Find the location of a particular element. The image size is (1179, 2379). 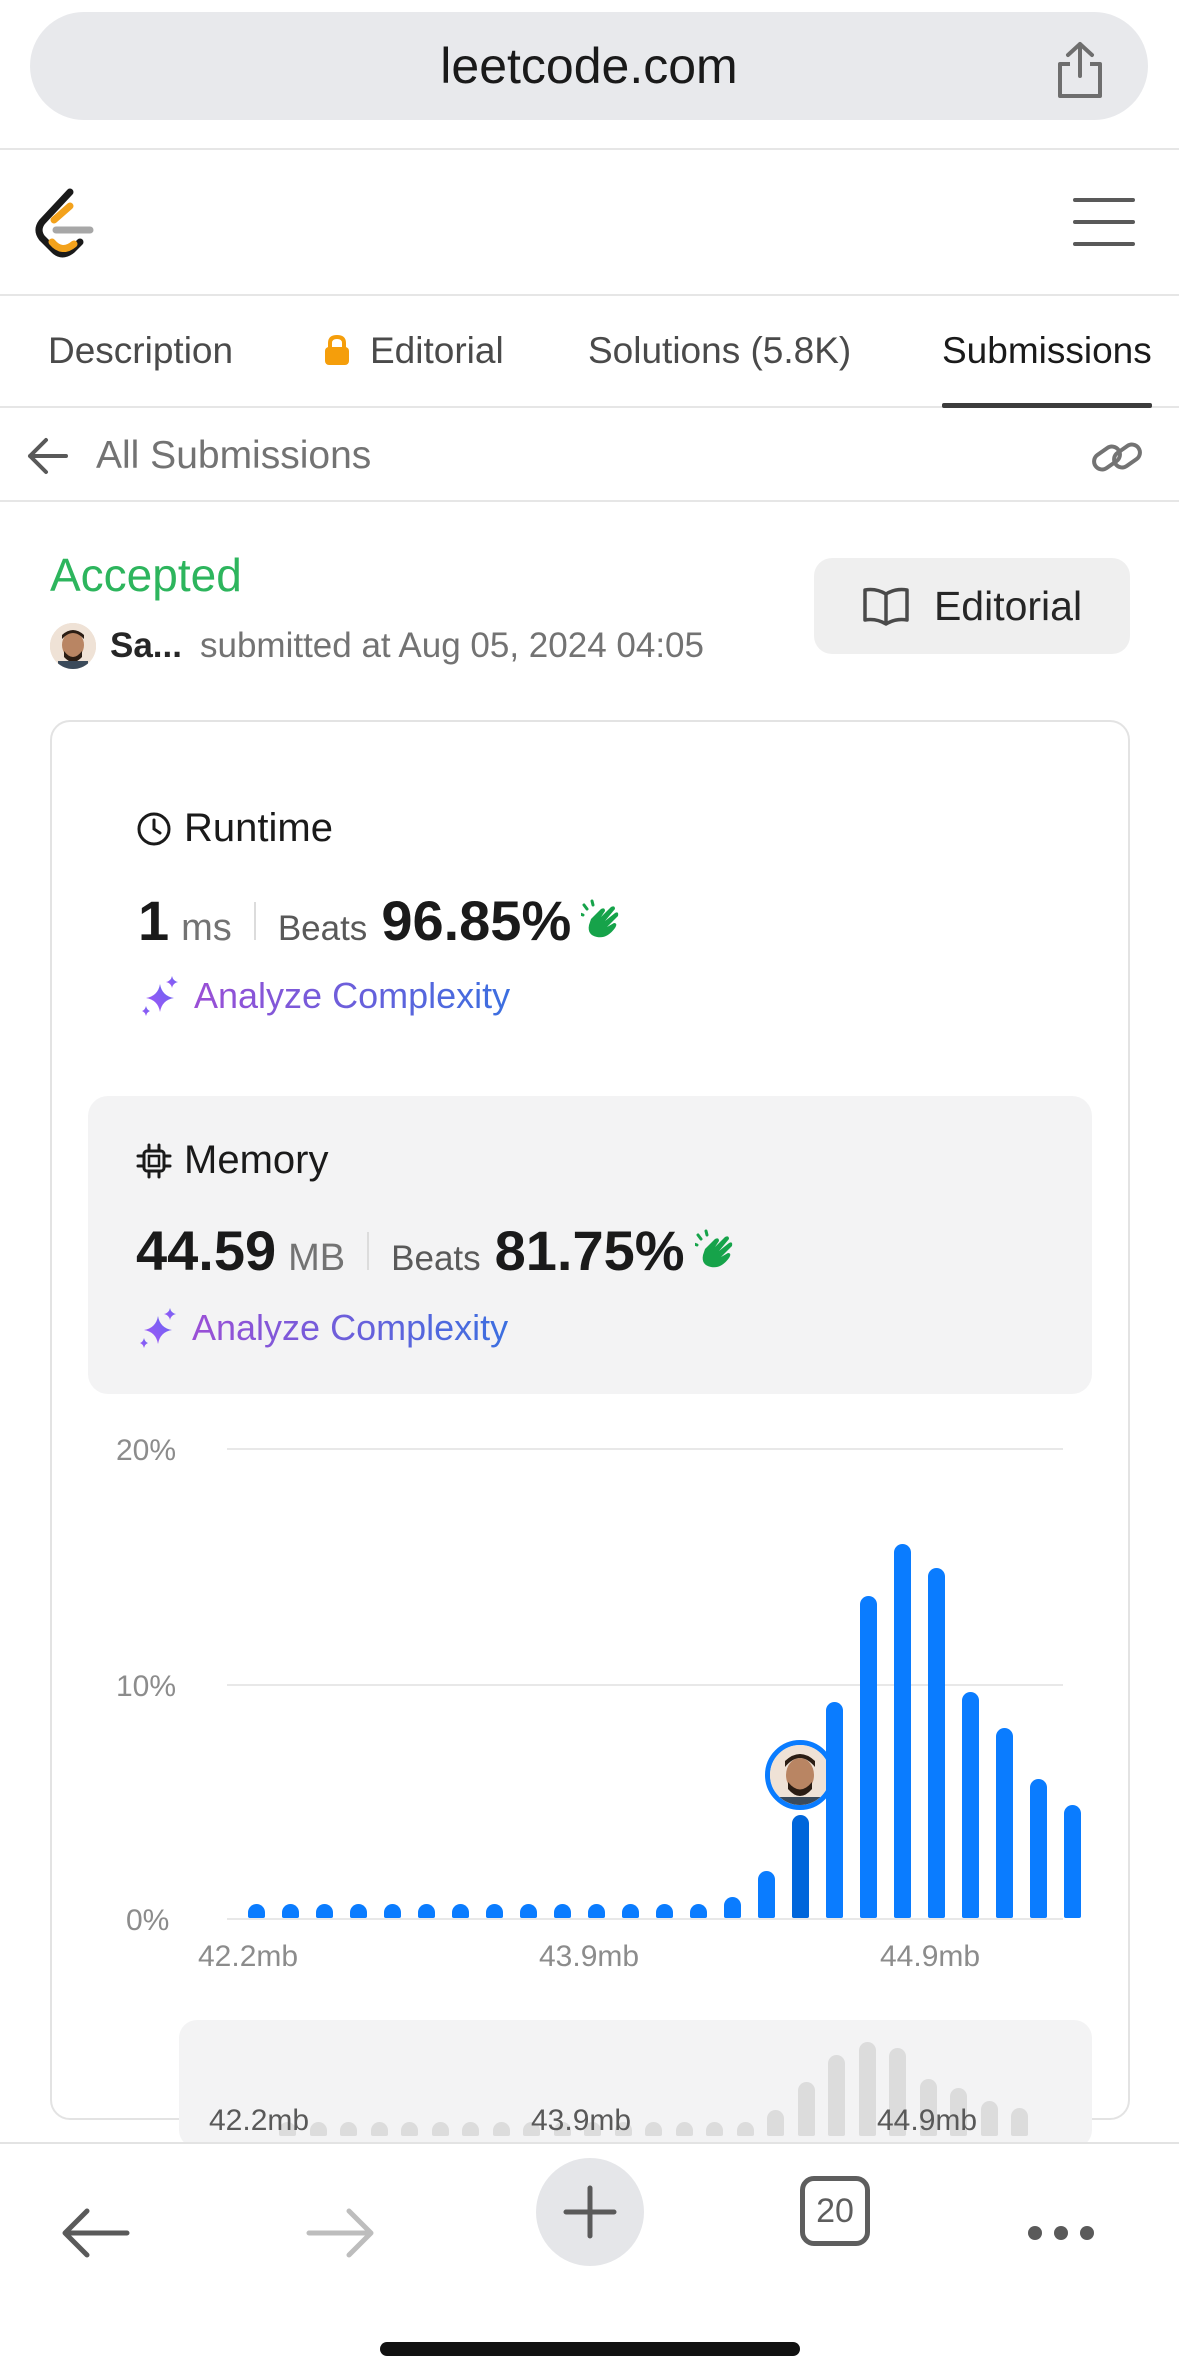

submission-nav-row: All Submissions is located at coordinates (589, 456).